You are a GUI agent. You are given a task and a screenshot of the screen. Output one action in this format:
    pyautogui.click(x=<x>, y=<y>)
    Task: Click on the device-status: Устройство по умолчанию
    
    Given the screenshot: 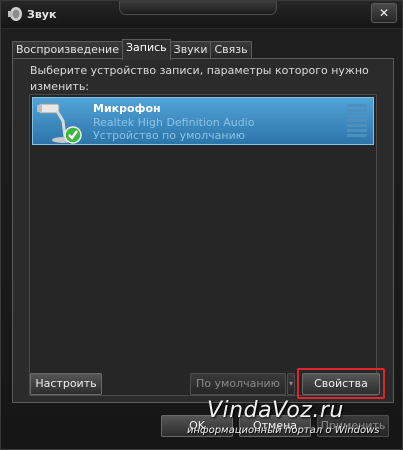 What is the action you would take?
    pyautogui.click(x=169, y=135)
    